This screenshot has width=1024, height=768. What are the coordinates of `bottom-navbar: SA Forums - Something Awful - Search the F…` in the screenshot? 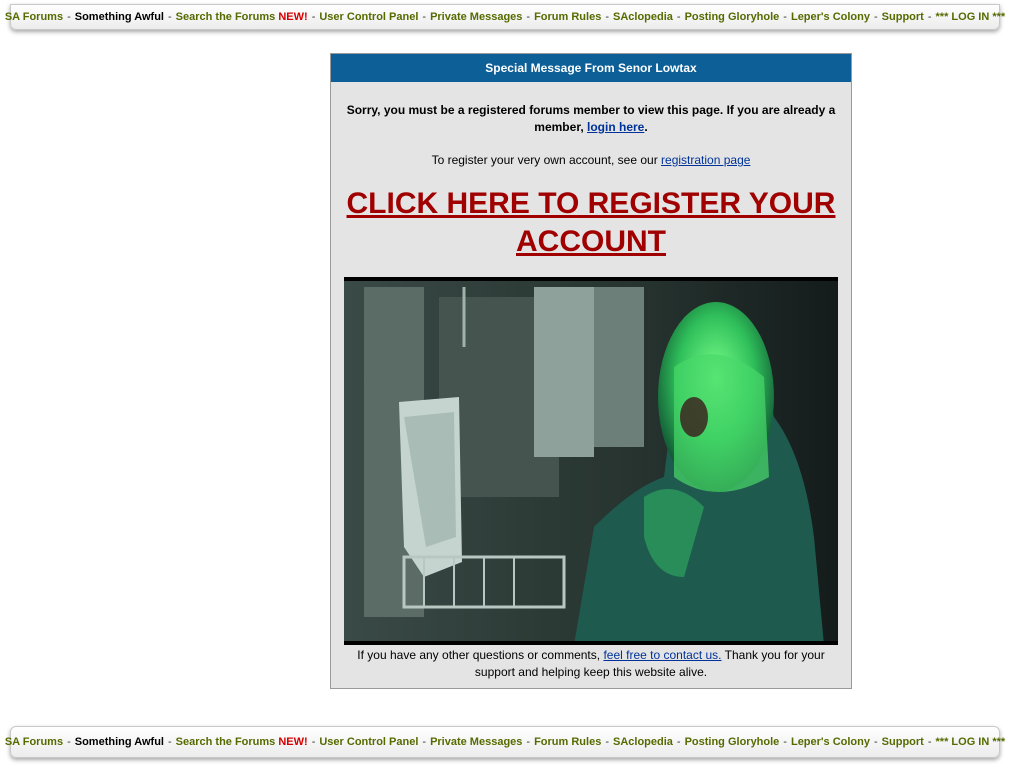 It's located at (505, 742).